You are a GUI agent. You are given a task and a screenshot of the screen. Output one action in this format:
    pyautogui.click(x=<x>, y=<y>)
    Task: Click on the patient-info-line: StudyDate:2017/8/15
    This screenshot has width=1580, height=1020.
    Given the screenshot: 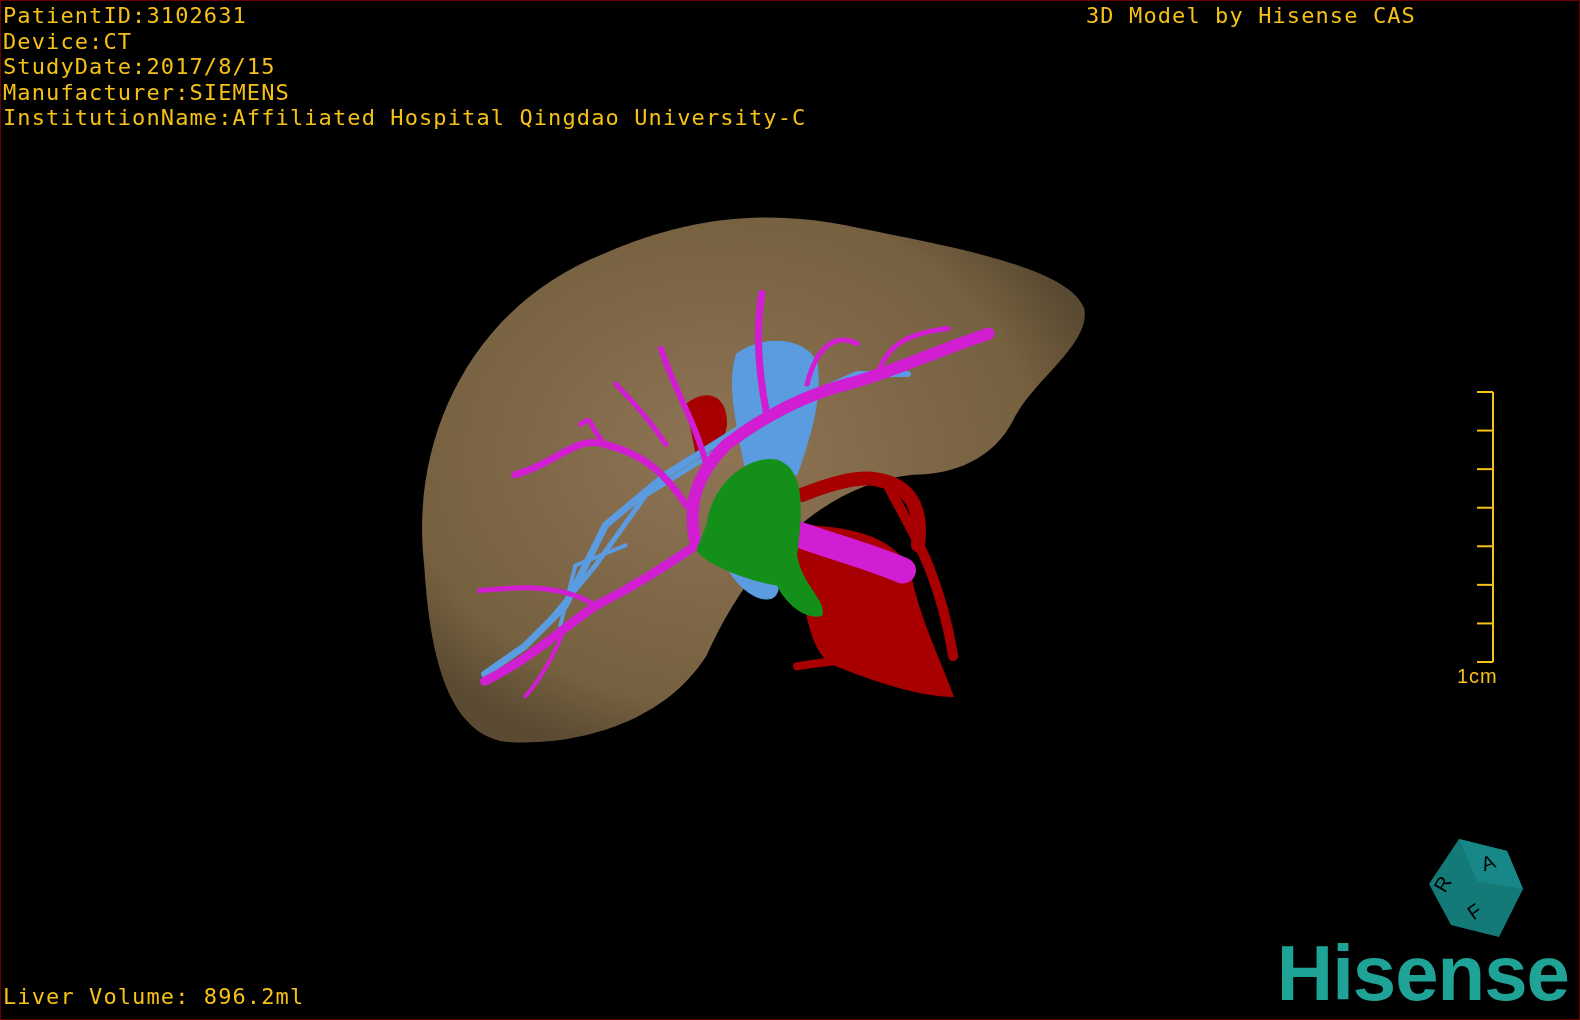 What is the action you would take?
    pyautogui.click(x=140, y=67)
    